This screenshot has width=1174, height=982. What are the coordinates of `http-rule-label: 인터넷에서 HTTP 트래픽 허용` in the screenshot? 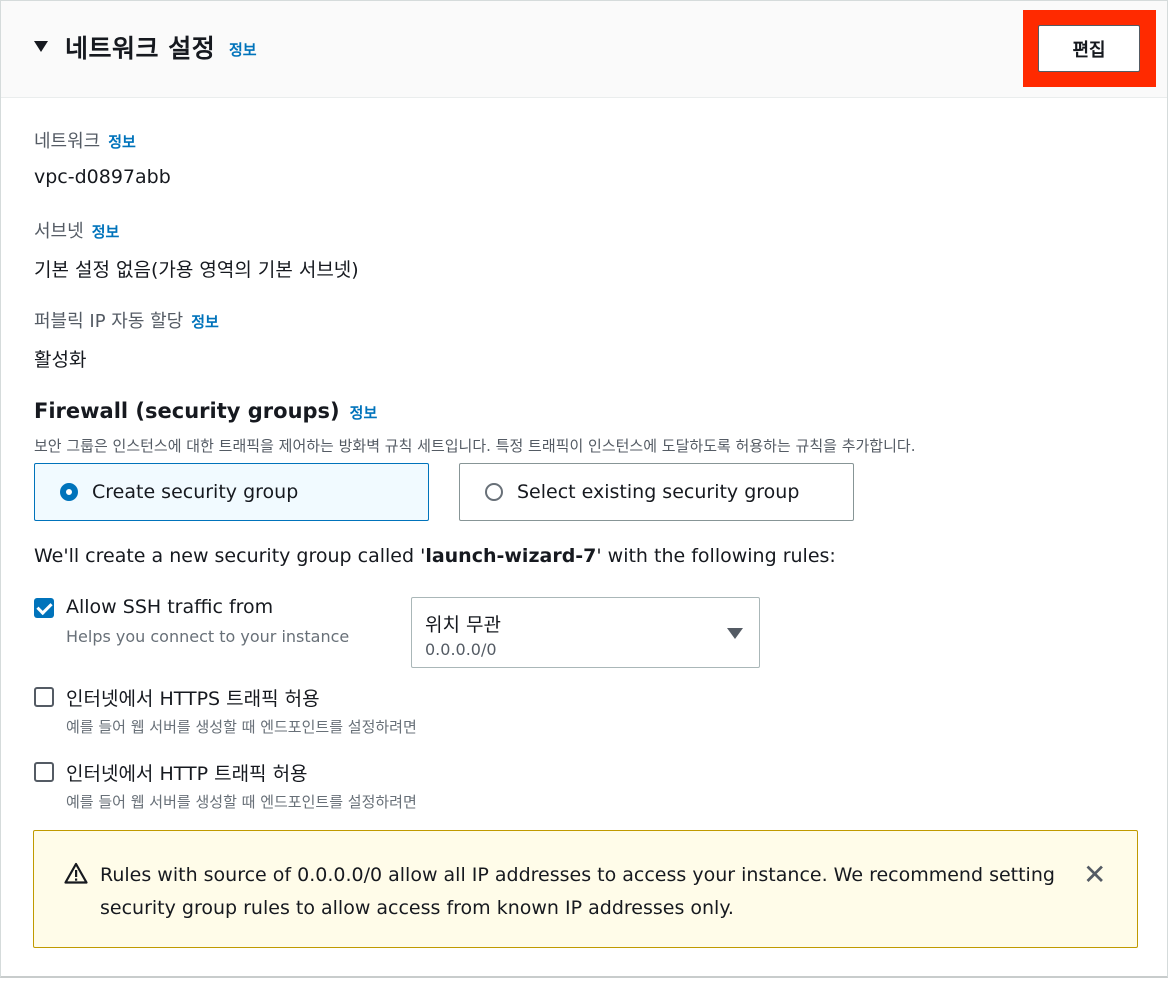 It's located at (187, 774).